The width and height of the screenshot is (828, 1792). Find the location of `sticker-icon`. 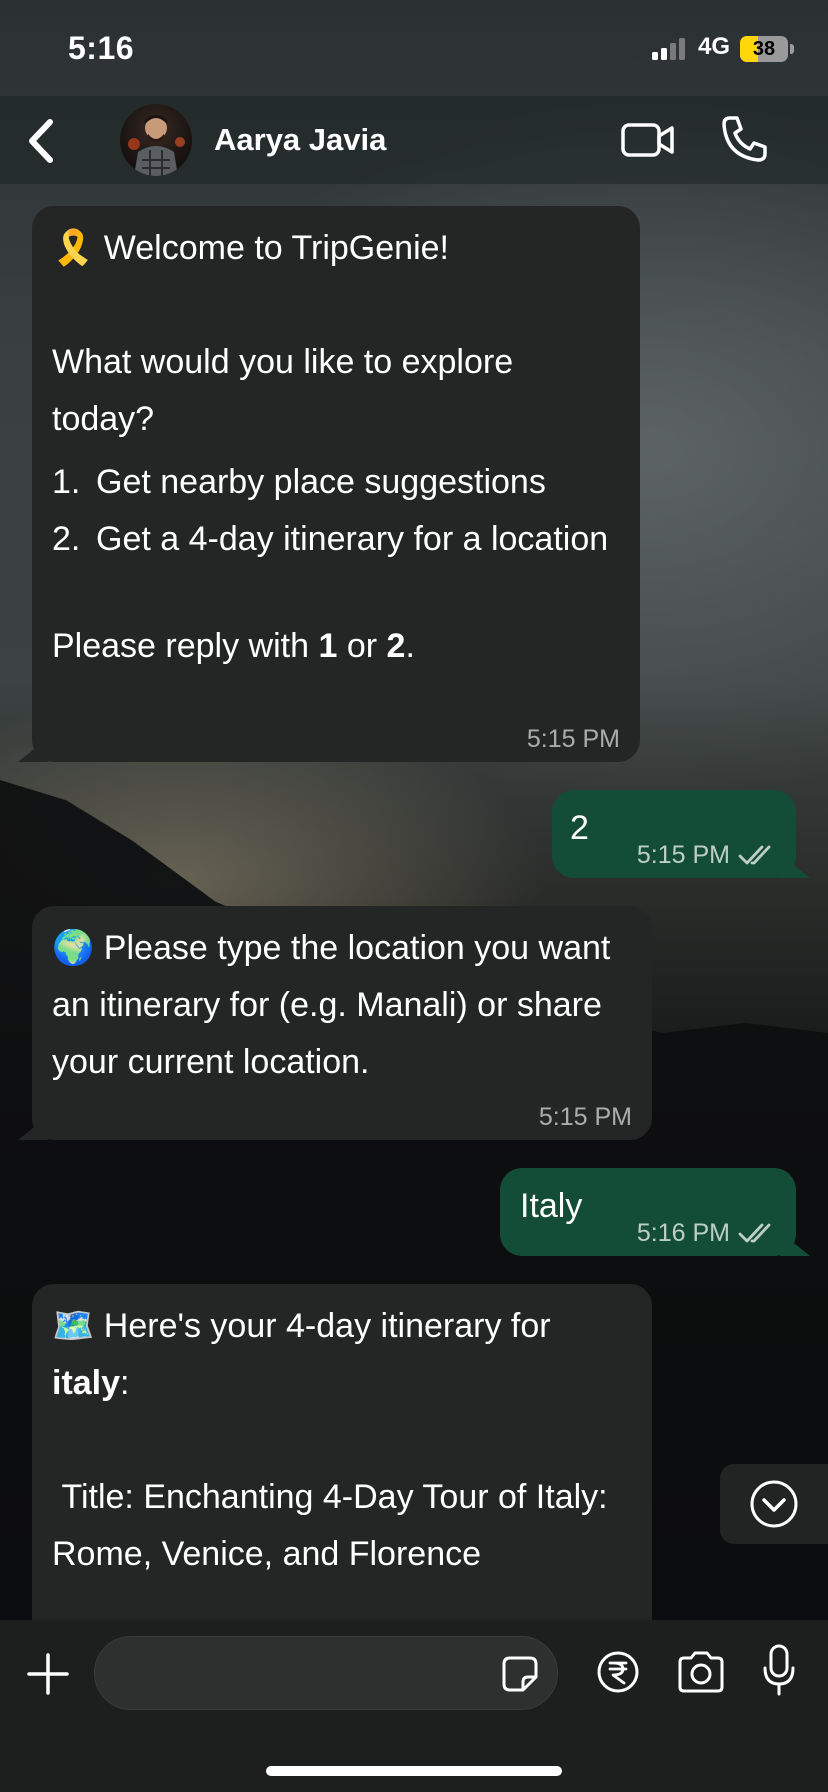

sticker-icon is located at coordinates (520, 1674).